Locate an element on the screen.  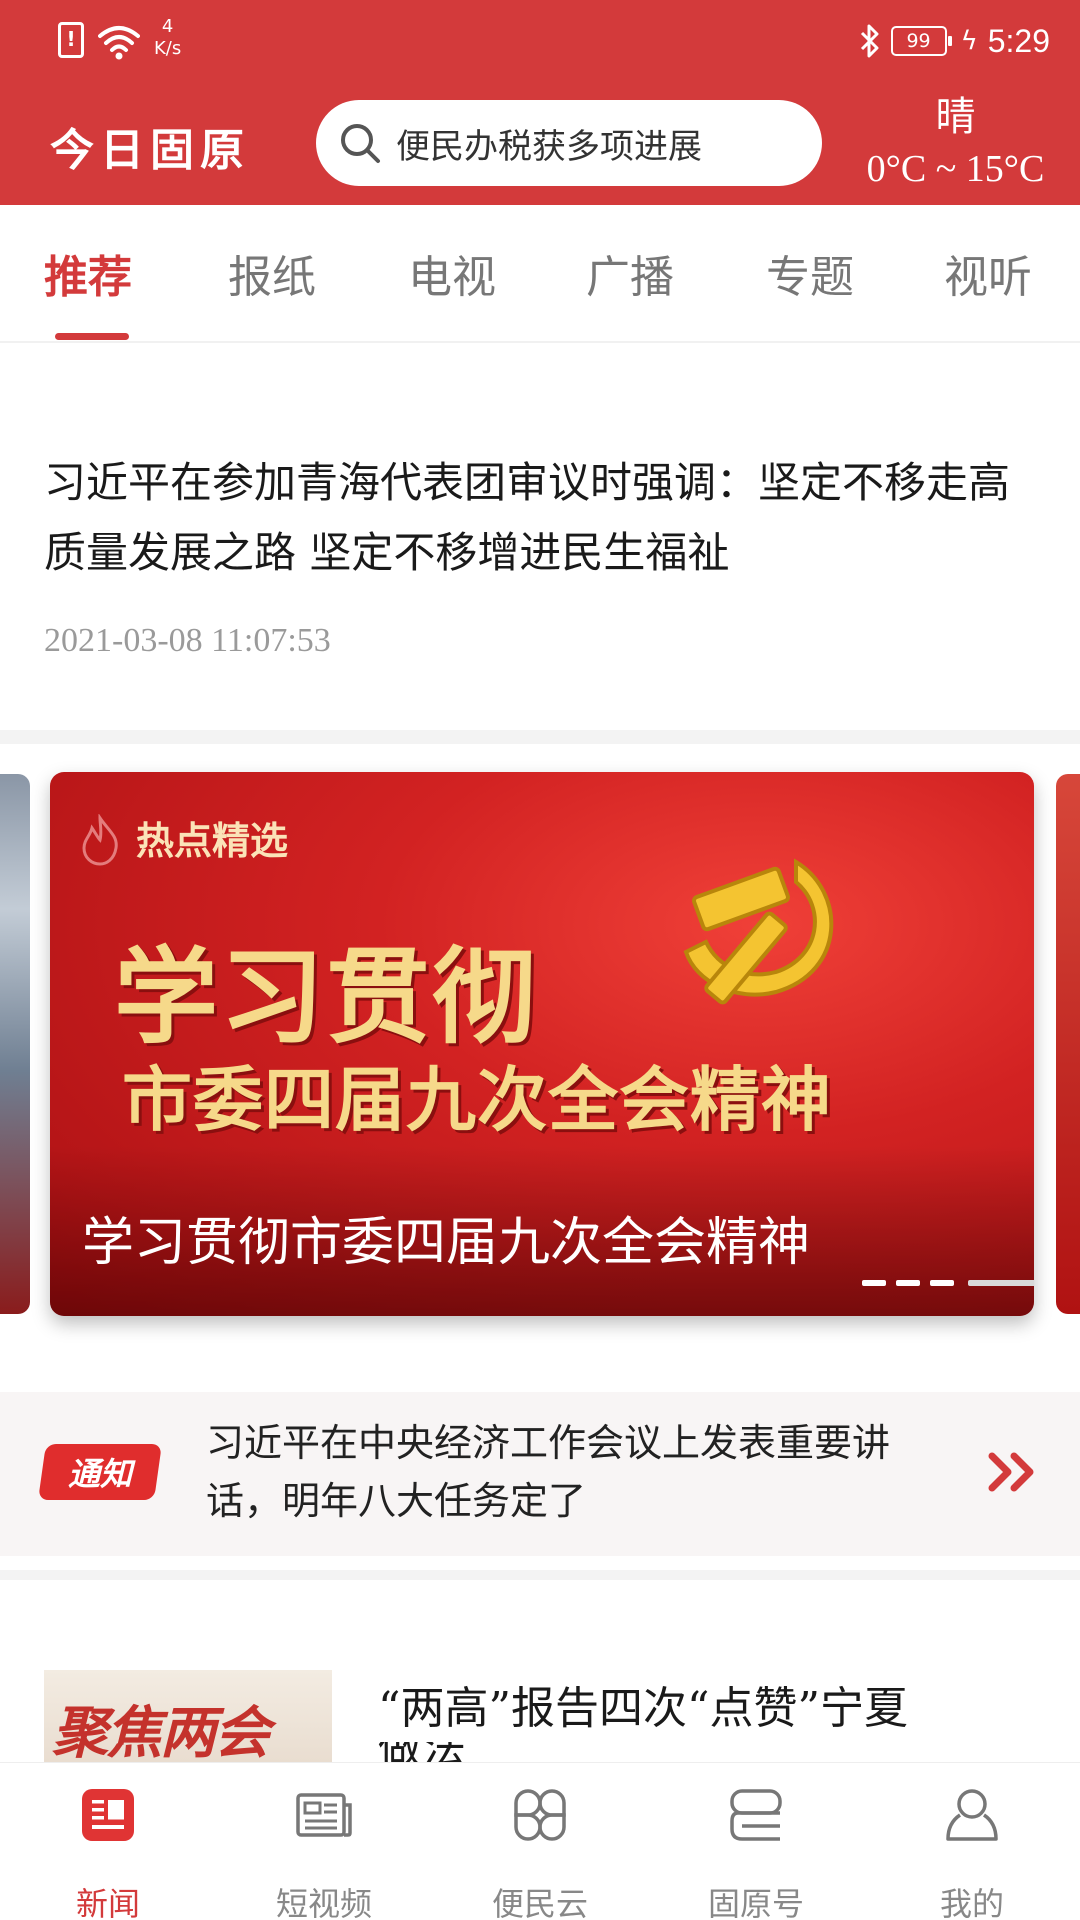
notice-bar: 通知 习近平在中央经济工作会议上发表重要讲话，明年八大任务定了 is located at coordinates (540, 1474).